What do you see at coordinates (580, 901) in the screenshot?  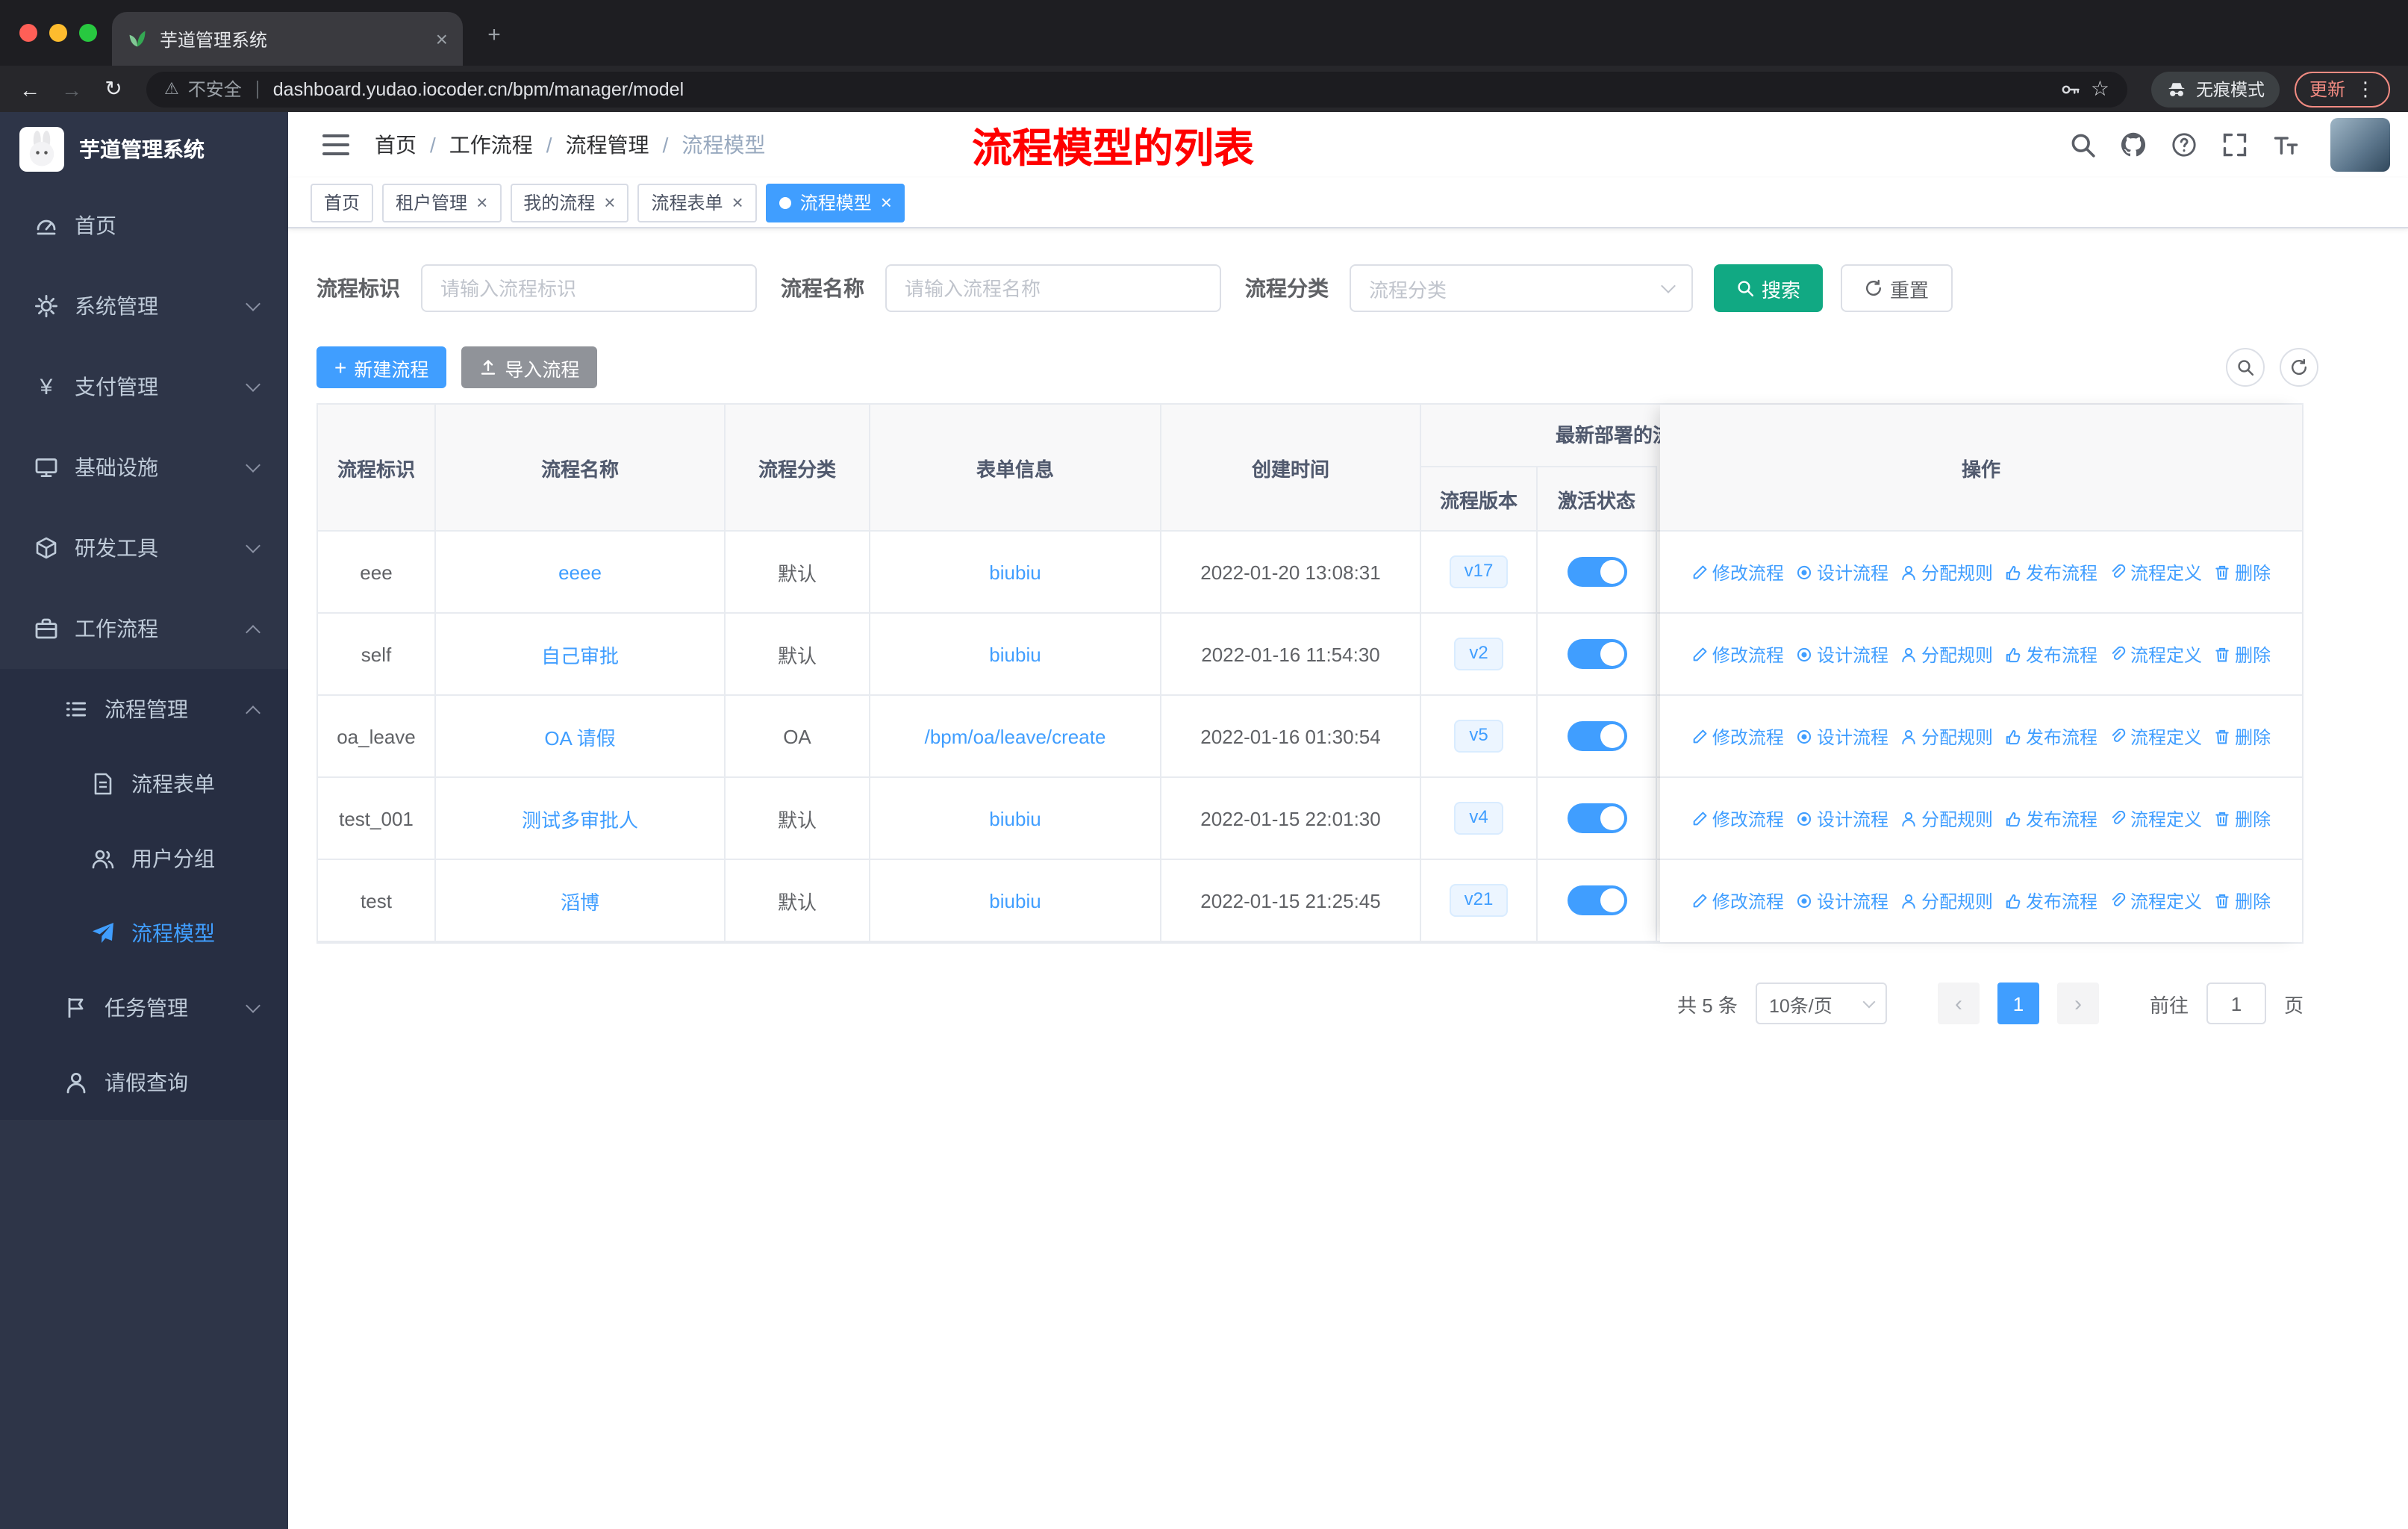 I see `process-name-link: 滔博` at bounding box center [580, 901].